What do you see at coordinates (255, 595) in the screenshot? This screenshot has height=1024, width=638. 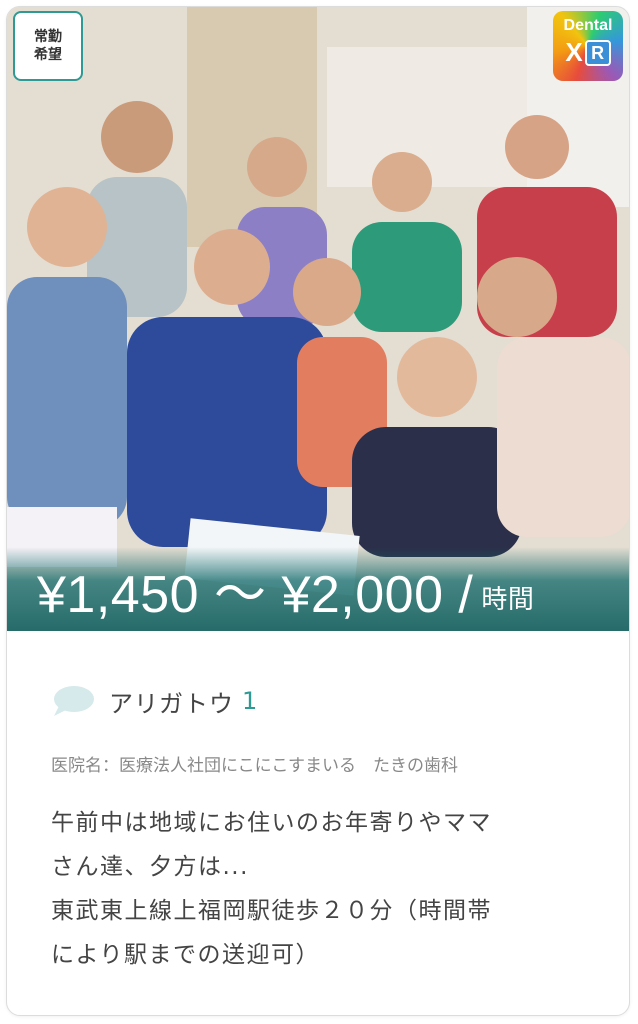 I see `wage-range: ¥1,450 ～ ¥2,000 /` at bounding box center [255, 595].